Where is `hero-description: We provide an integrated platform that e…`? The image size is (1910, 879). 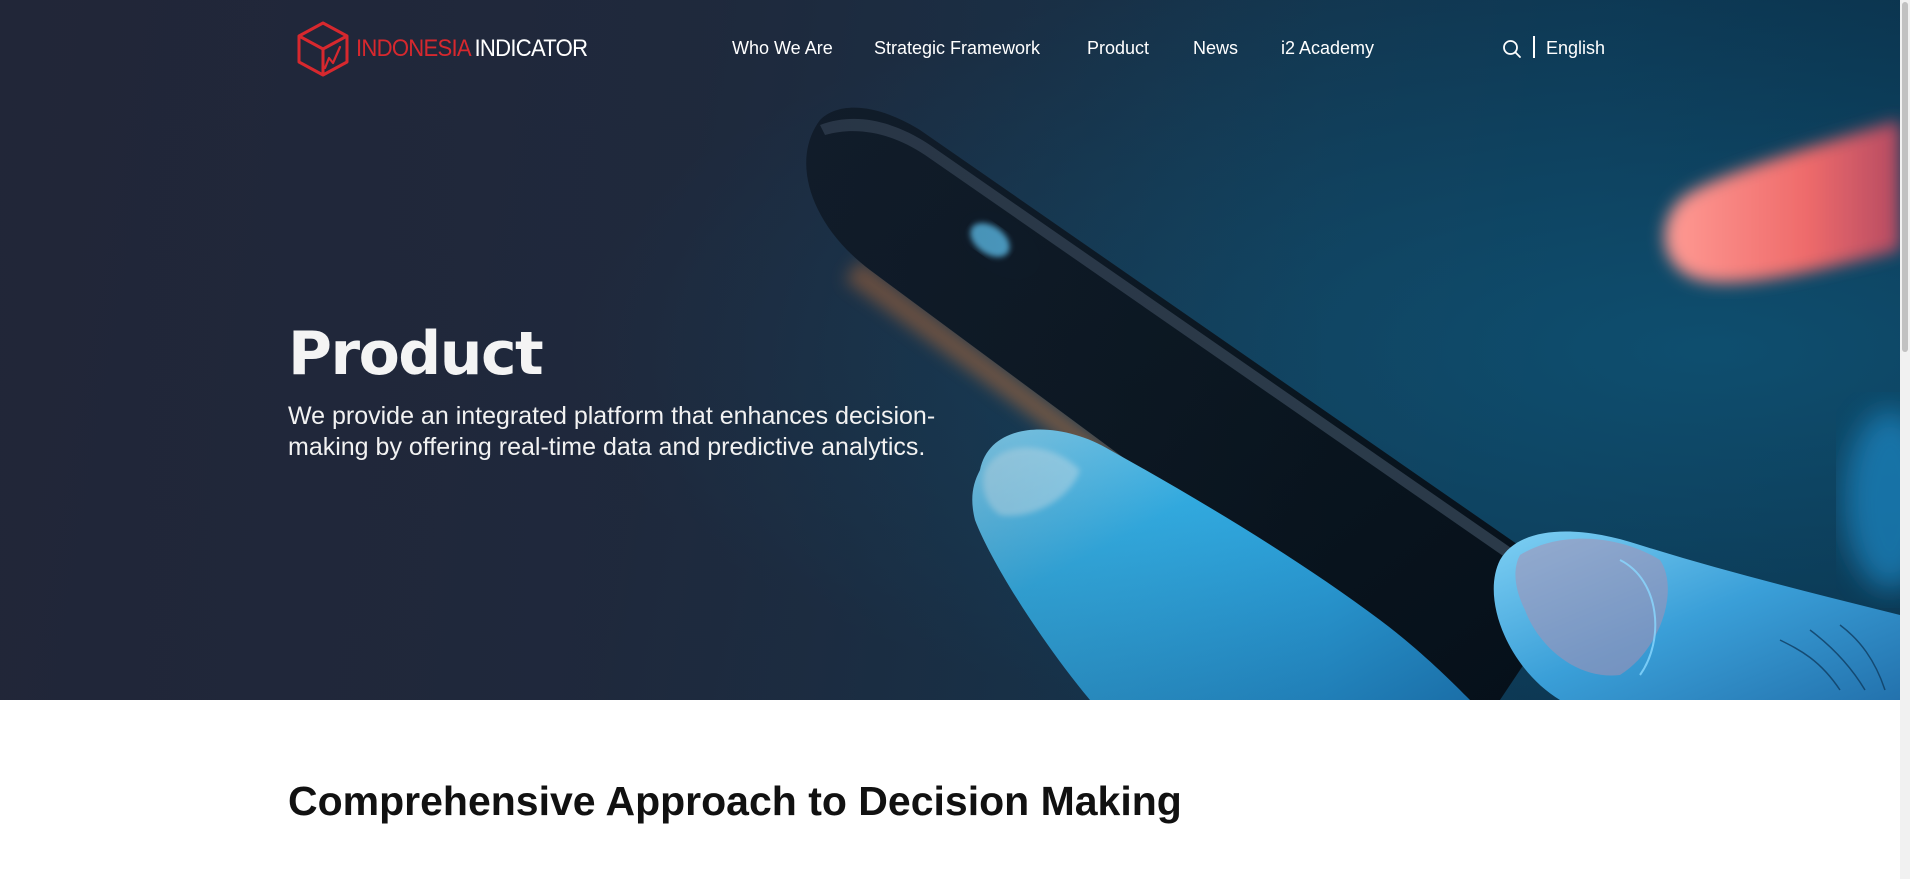 hero-description: We provide an integrated platform that e… is located at coordinates (612, 431).